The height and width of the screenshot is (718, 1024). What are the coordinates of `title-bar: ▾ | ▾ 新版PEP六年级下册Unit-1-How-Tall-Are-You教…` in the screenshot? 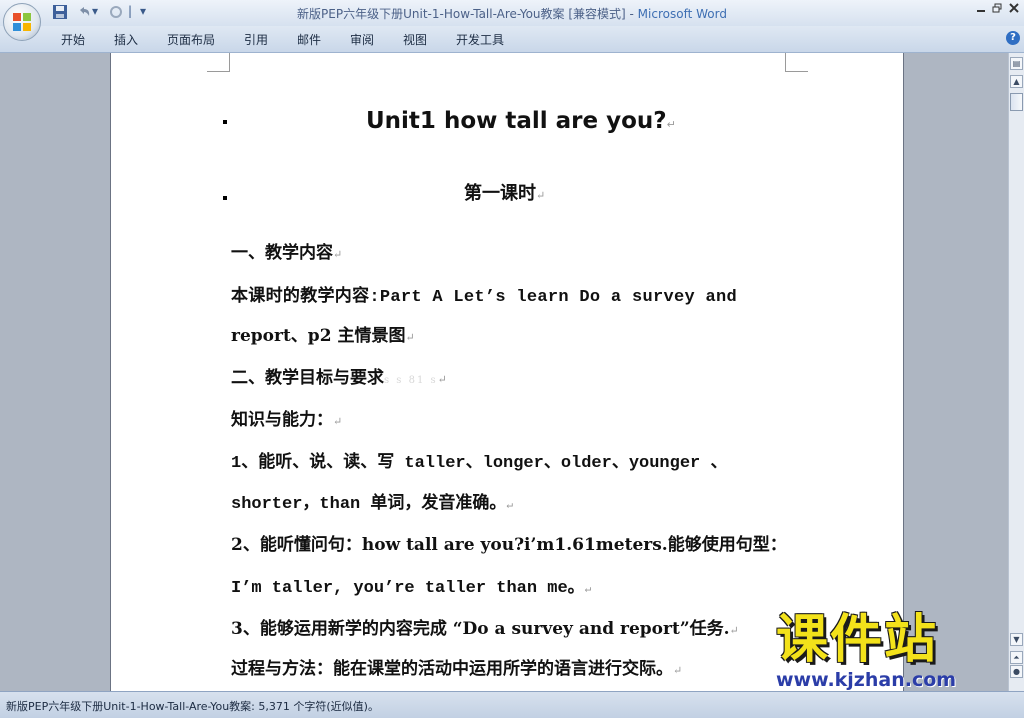 It's located at (512, 13).